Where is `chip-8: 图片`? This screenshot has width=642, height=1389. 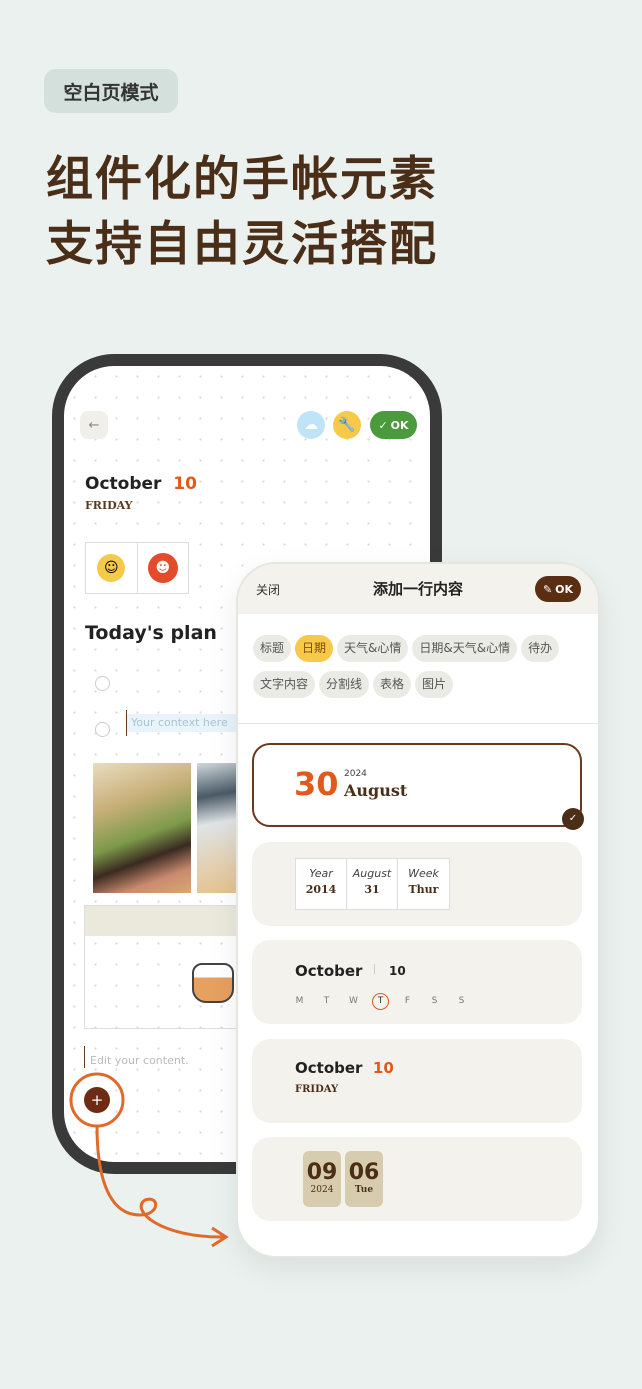 chip-8: 图片 is located at coordinates (434, 684).